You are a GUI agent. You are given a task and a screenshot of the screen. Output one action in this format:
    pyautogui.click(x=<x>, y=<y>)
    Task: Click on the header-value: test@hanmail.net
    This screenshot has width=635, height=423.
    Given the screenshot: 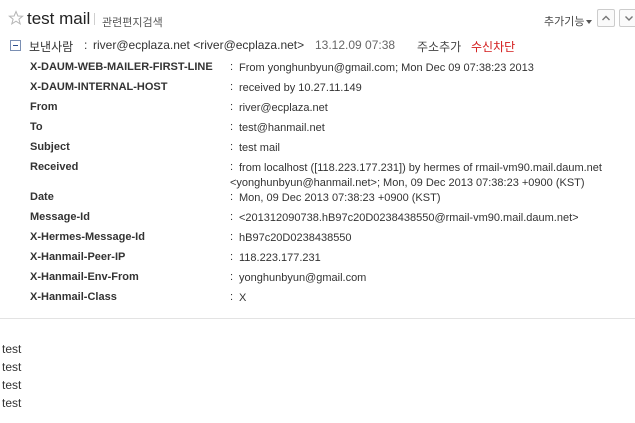 What is the action you would take?
    pyautogui.click(x=282, y=128)
    